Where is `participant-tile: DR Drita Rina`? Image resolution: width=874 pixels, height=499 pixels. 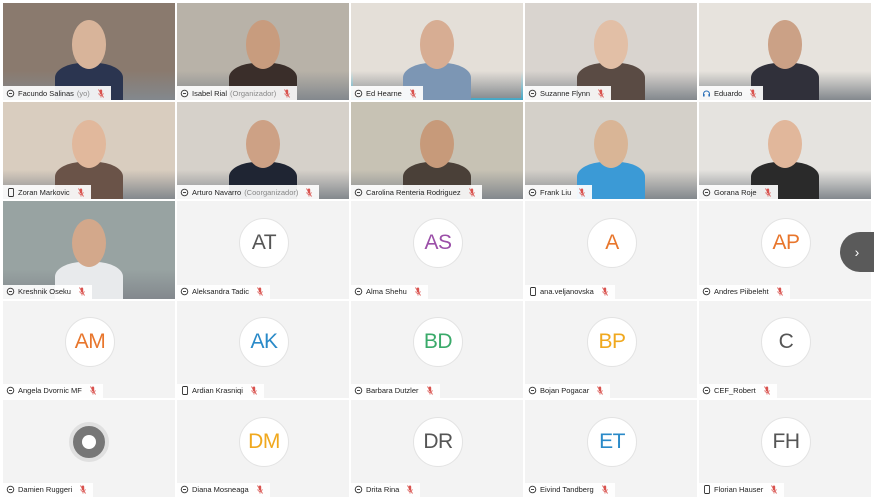
participant-tile: DR Drita Rina is located at coordinates (437, 448).